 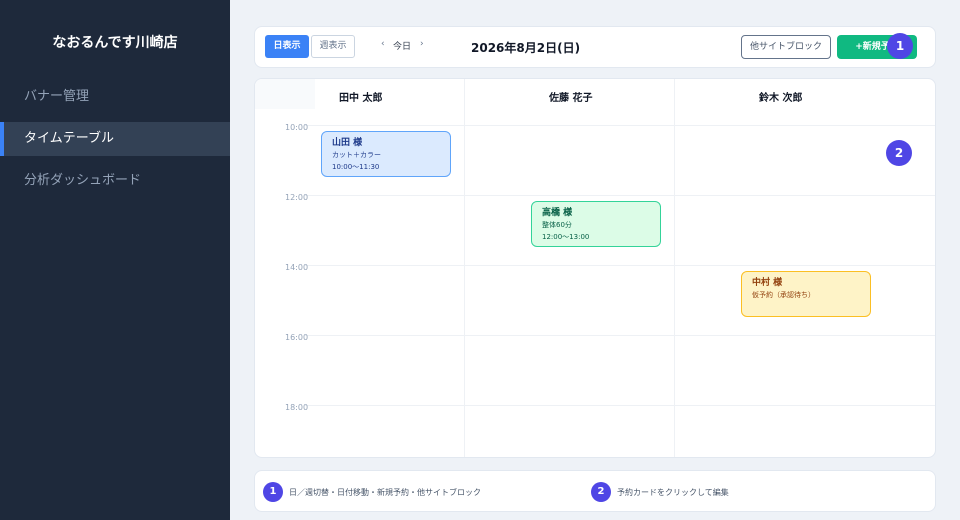 What do you see at coordinates (422, 44) in the screenshot?
I see `next-date-icon: ›` at bounding box center [422, 44].